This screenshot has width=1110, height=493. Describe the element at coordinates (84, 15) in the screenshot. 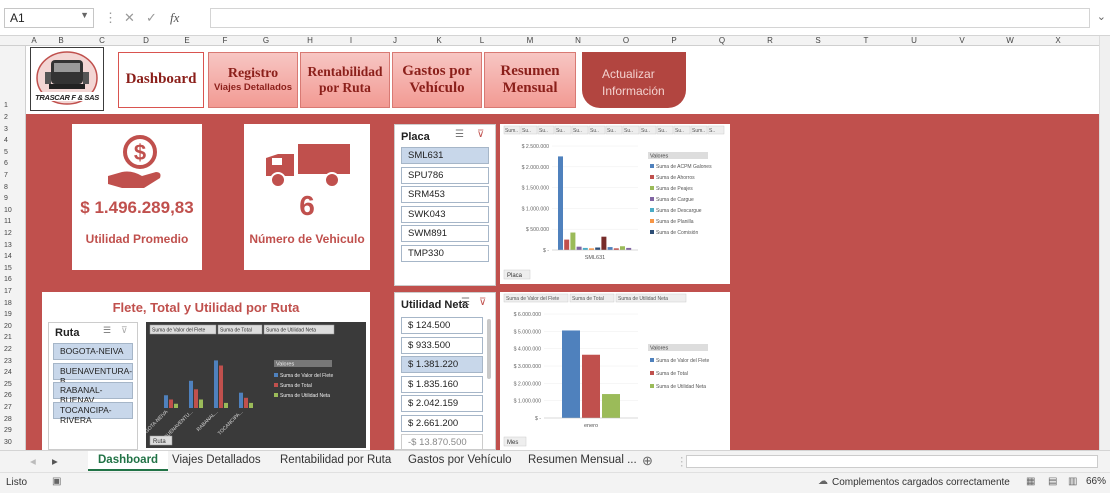

I see `chevron-down-icon: ▼` at that location.